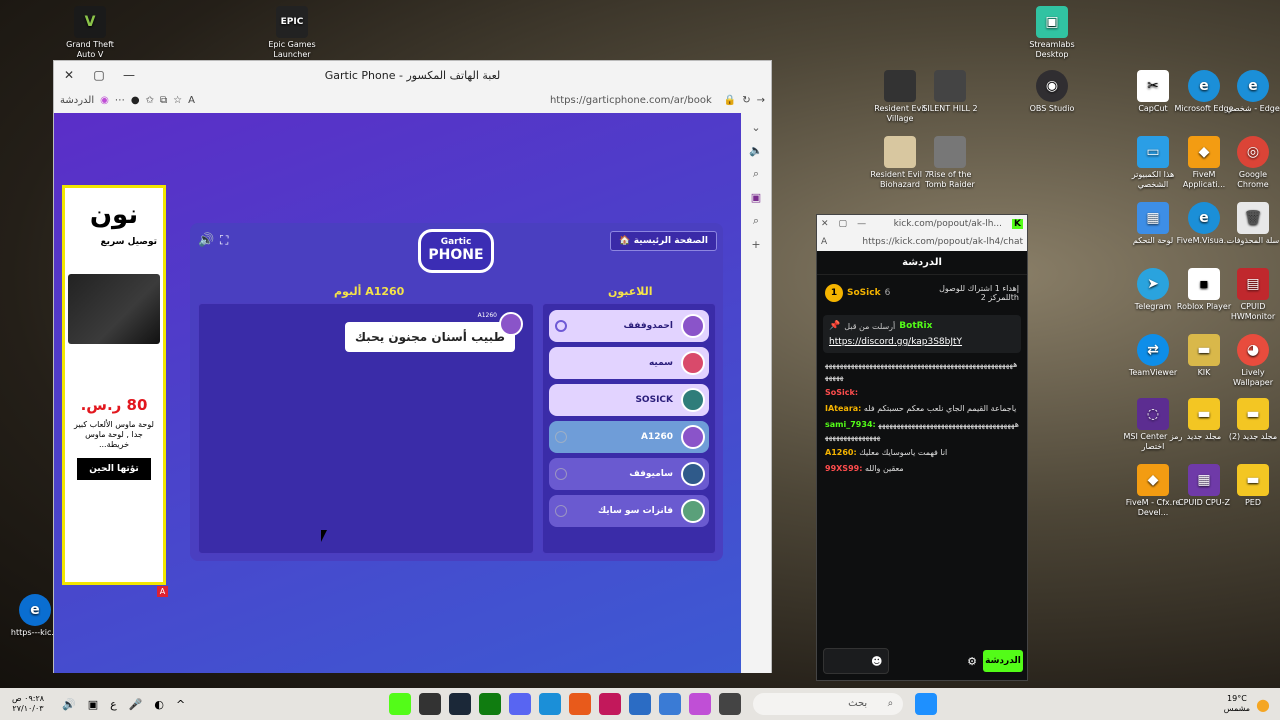 This screenshot has width=1280, height=720. I want to click on copilot-button: الدردشة, so click(77, 100).